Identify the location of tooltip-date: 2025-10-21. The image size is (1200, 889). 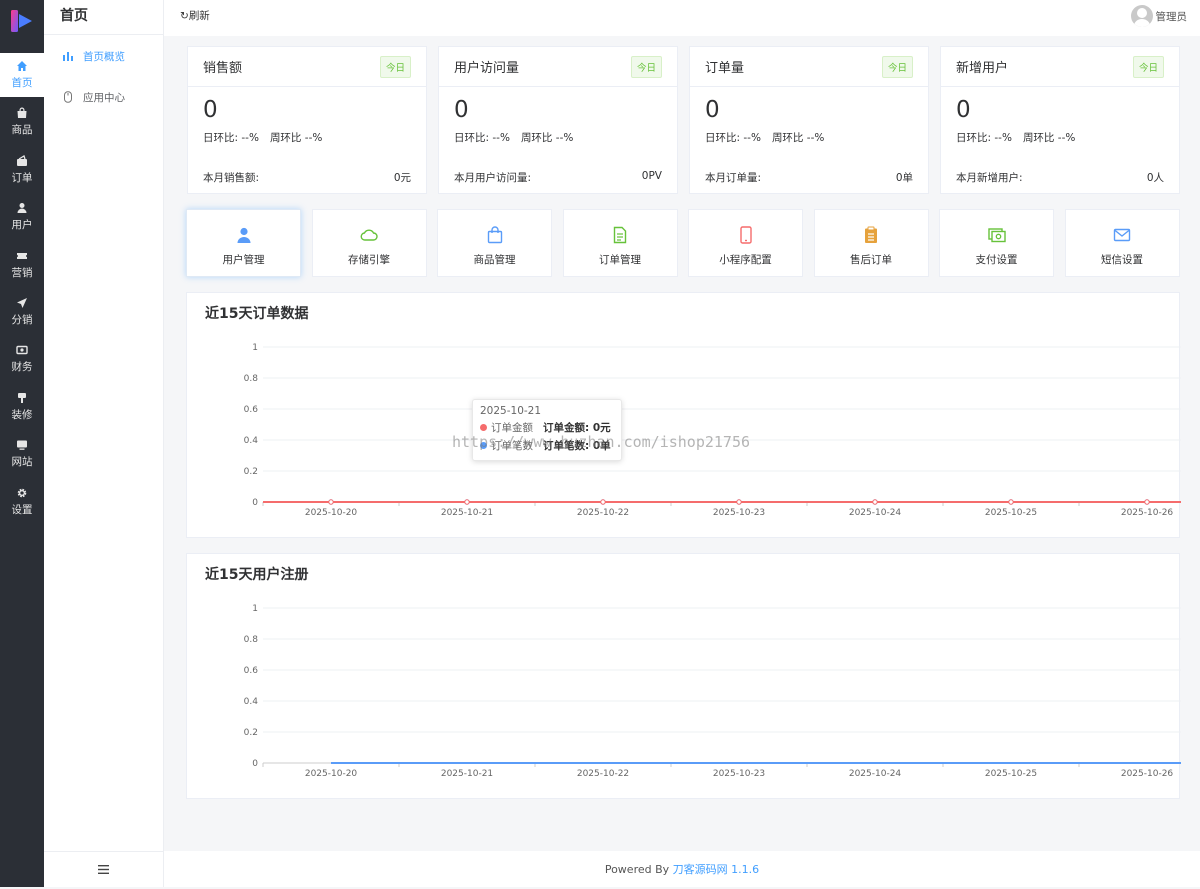
(511, 411).